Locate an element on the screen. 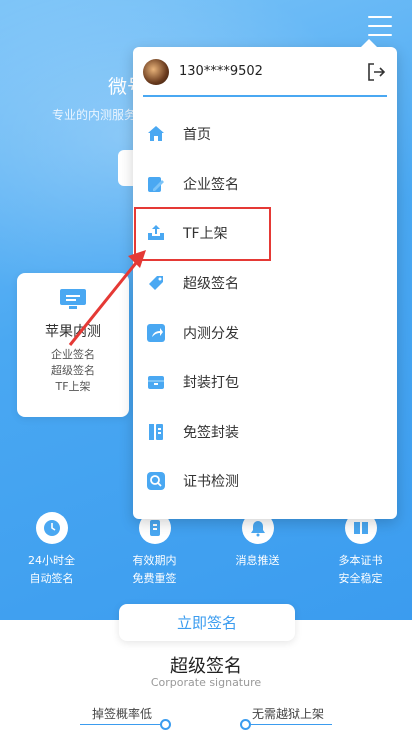 The height and width of the screenshot is (732, 412). search-certificate-icon is located at coordinates (156, 481).